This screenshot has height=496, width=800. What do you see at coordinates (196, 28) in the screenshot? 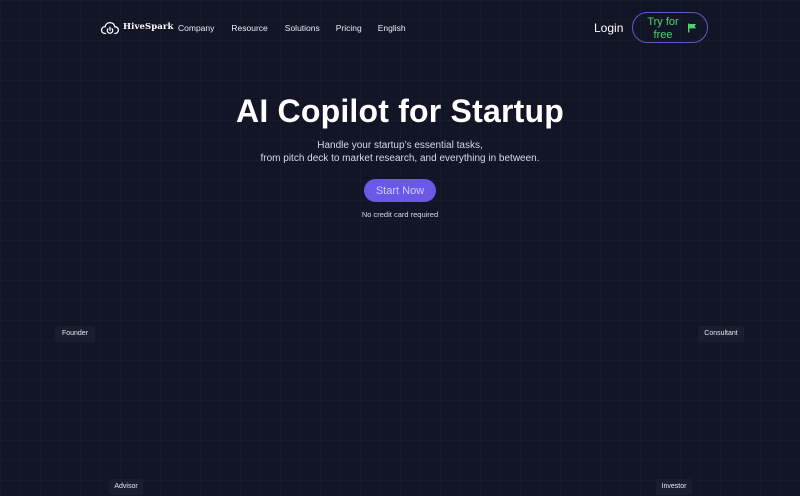
I see `nav-link-company: Company` at bounding box center [196, 28].